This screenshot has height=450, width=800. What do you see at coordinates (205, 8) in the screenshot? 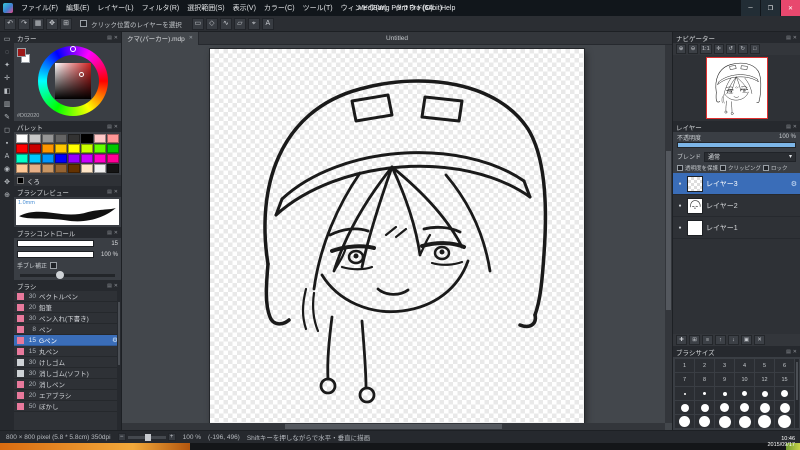
I see `menu-select: 選択範囲(S)` at bounding box center [205, 8].